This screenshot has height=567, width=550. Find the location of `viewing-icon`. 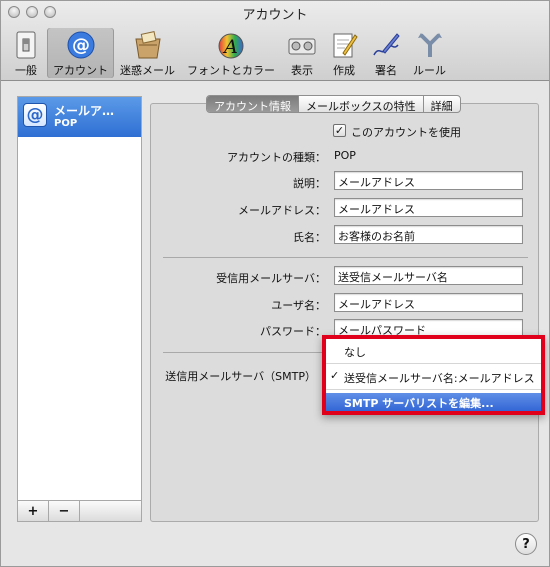

viewing-icon is located at coordinates (302, 45).